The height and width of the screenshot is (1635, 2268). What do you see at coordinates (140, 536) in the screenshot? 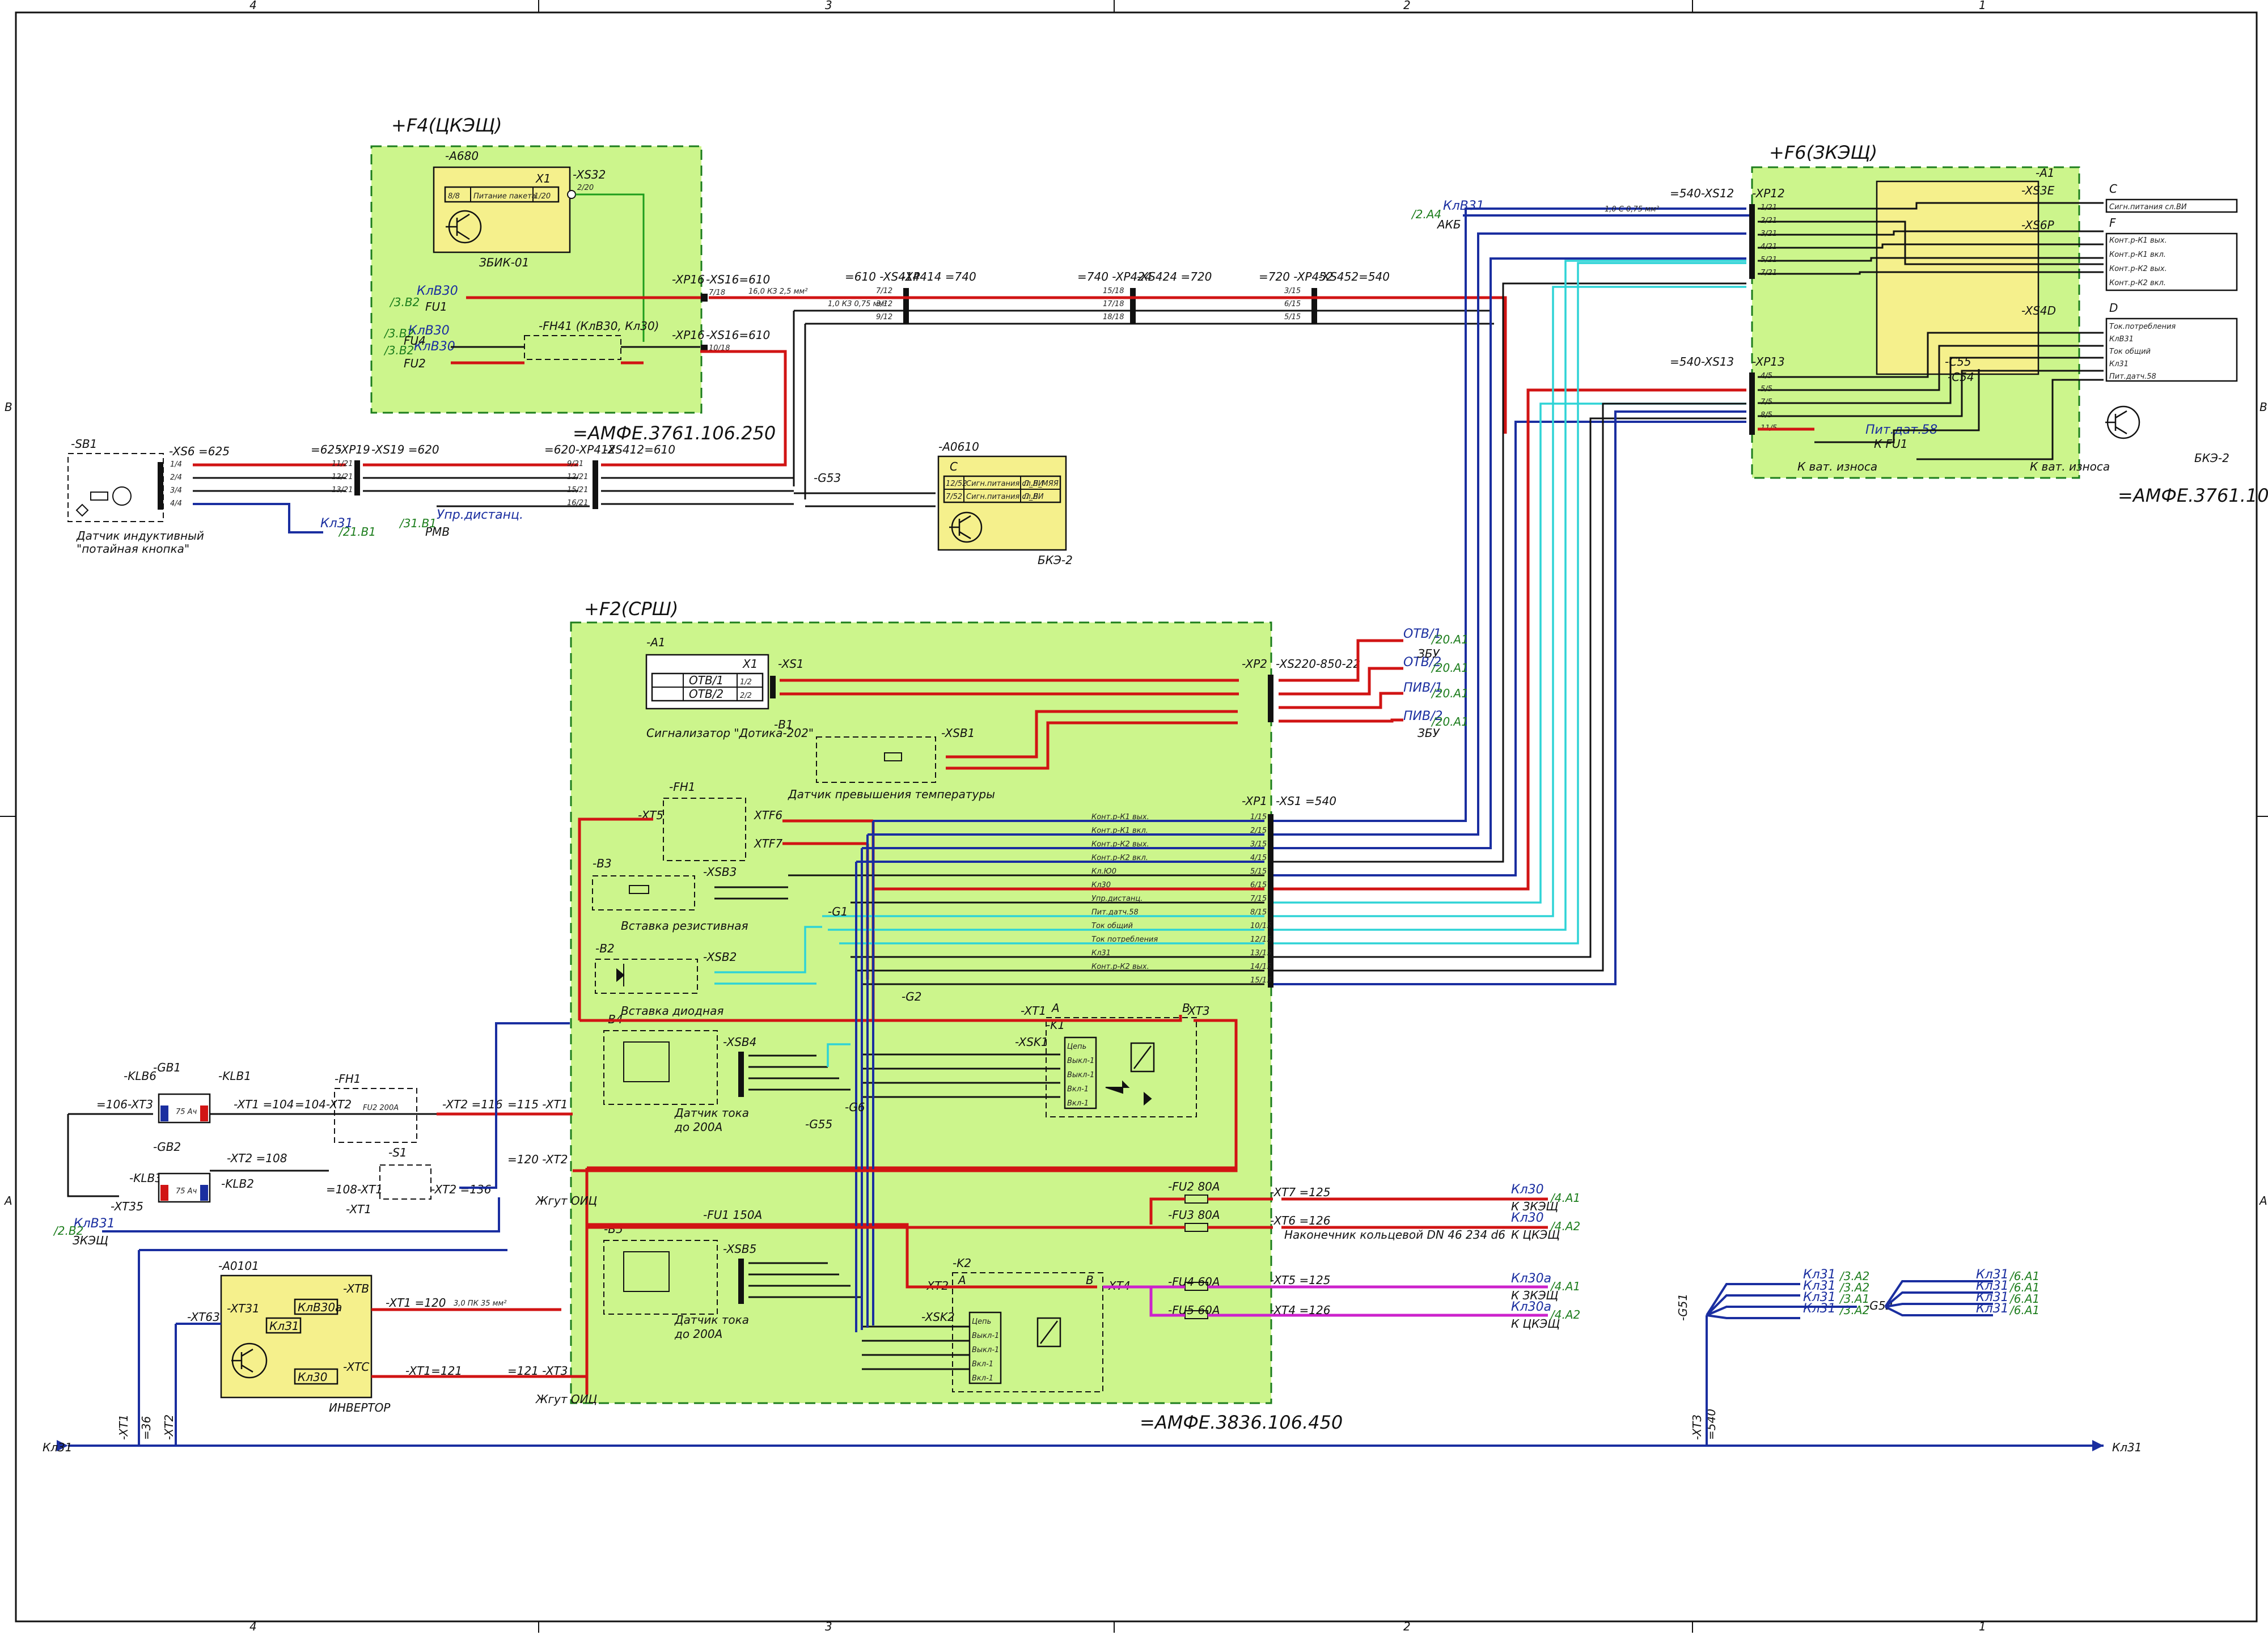
I see `sb1-caption1: Датчик индуктивный` at bounding box center [140, 536].